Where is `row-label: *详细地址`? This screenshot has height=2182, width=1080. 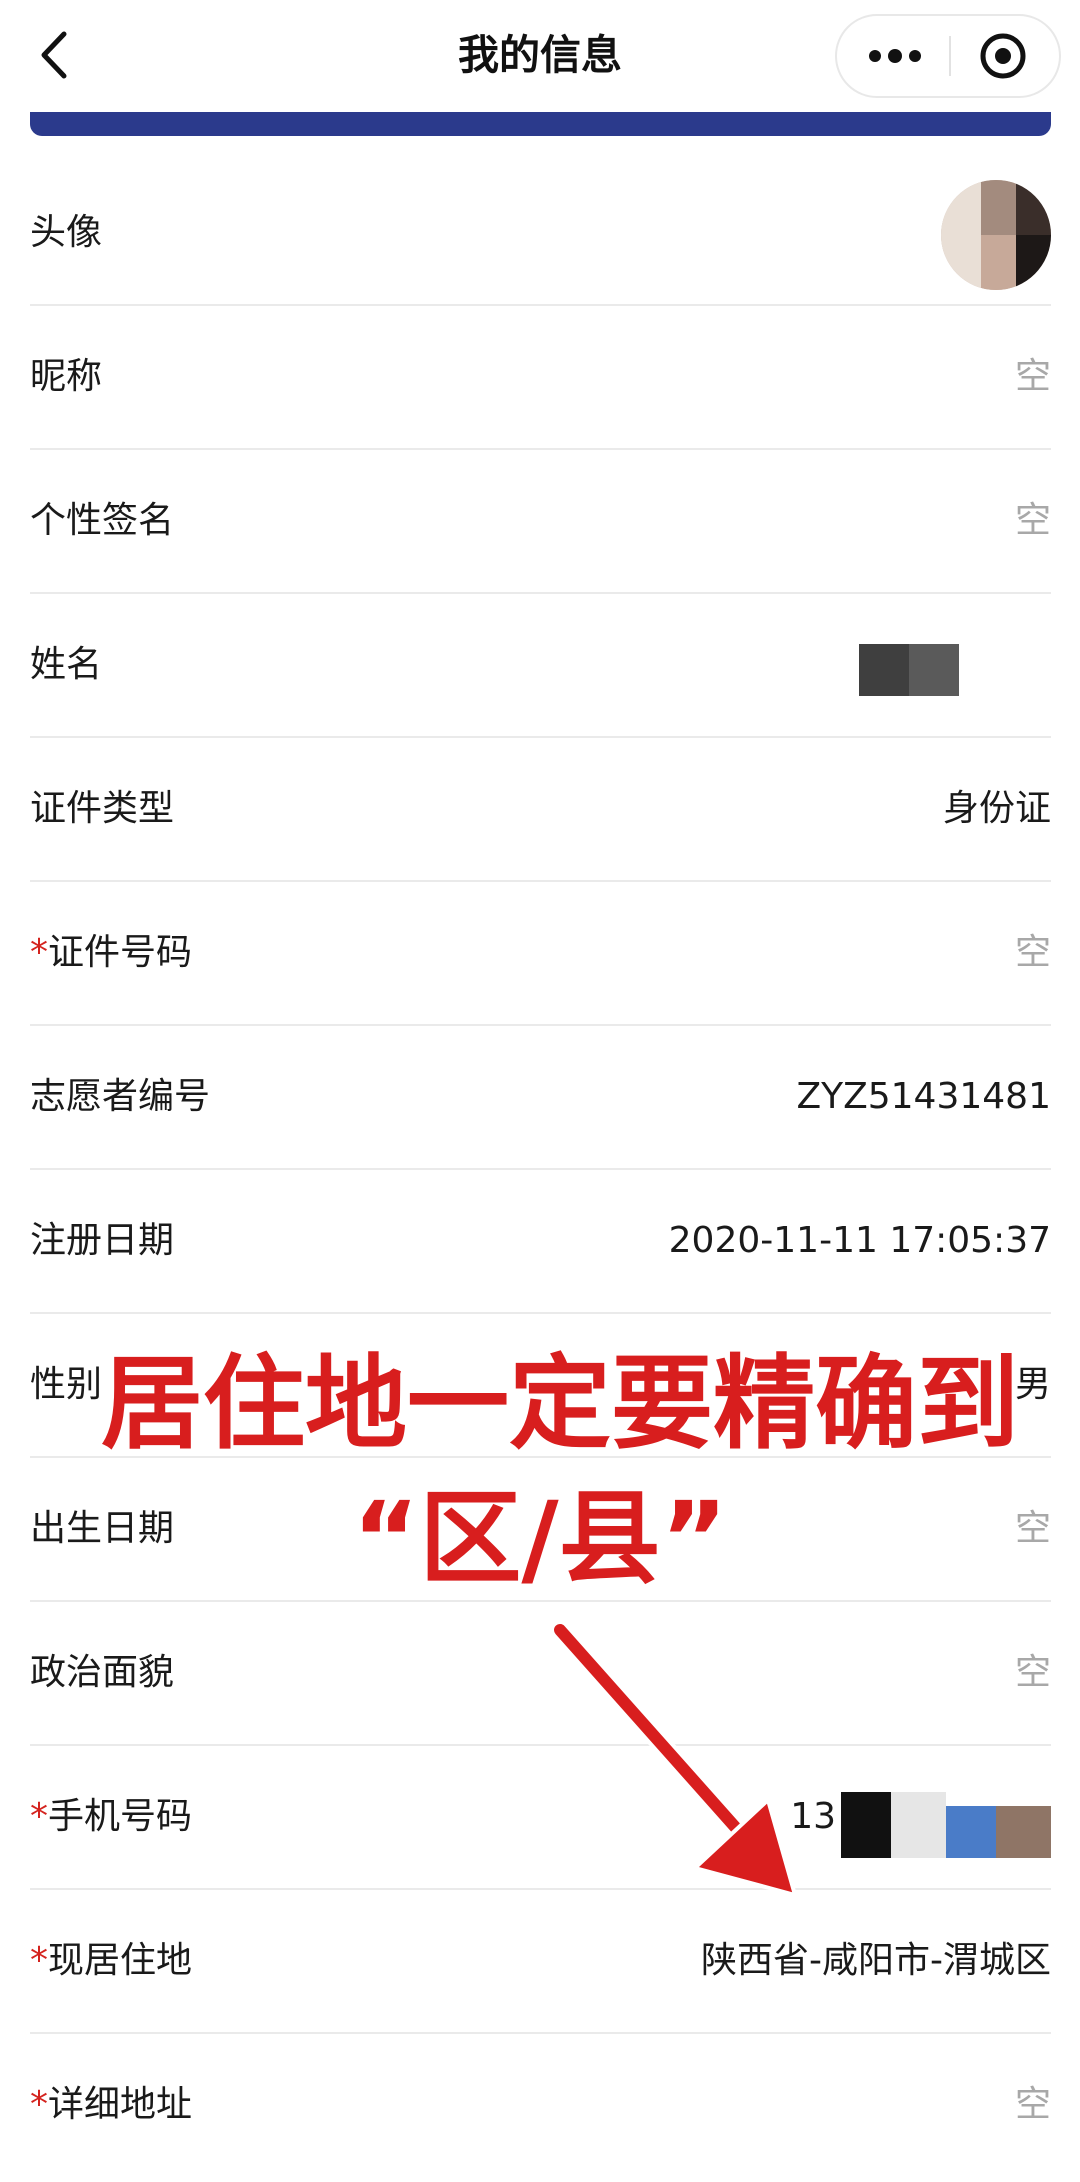 row-label: *详细地址 is located at coordinates (111, 2105).